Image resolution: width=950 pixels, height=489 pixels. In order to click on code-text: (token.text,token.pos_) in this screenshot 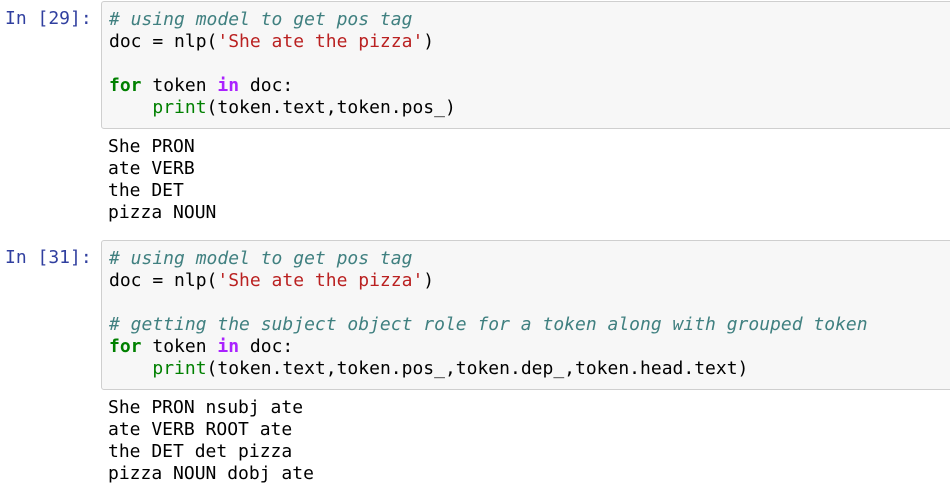, I will do `click(331, 107)`.